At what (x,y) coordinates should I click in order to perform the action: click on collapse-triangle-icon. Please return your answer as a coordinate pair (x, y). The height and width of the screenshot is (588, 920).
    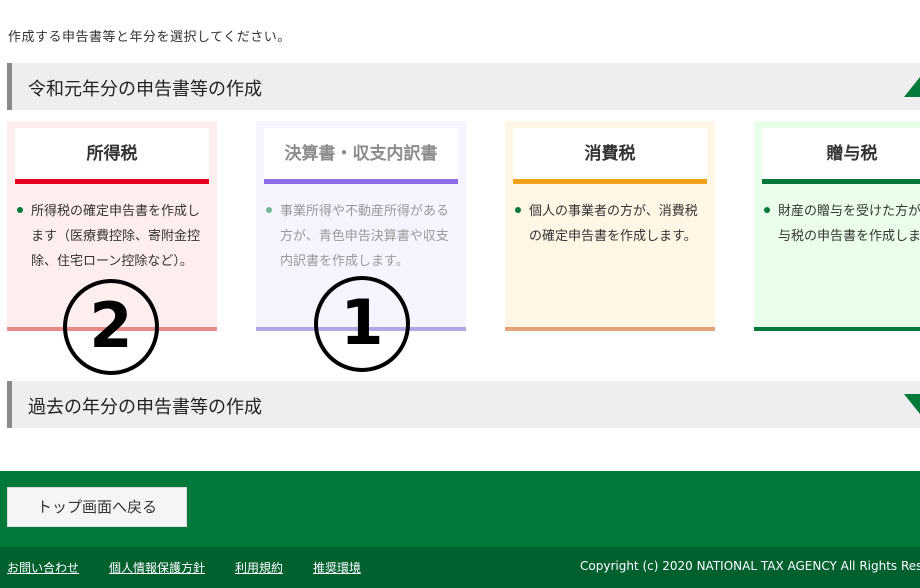
    Looking at the image, I should click on (912, 87).